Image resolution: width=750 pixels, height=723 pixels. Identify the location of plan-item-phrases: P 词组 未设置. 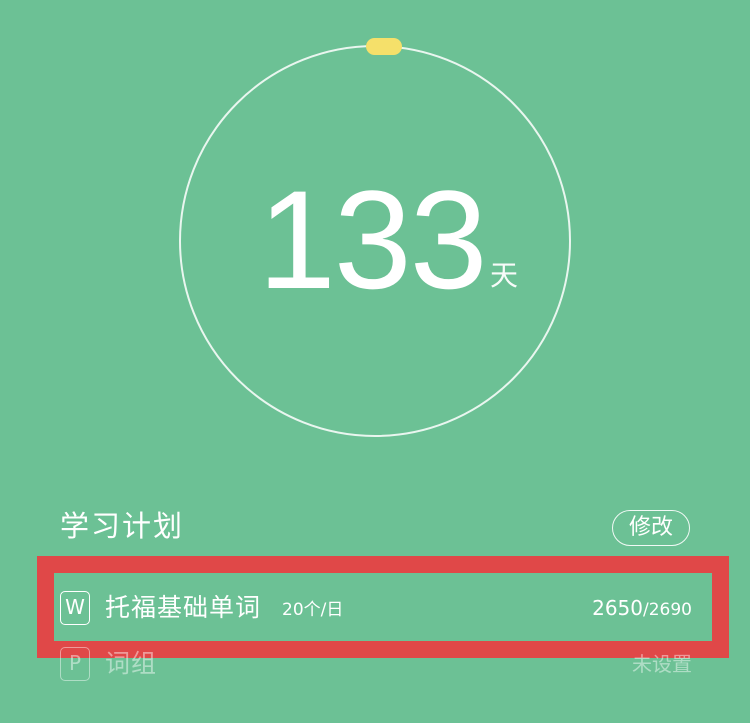
(376, 665).